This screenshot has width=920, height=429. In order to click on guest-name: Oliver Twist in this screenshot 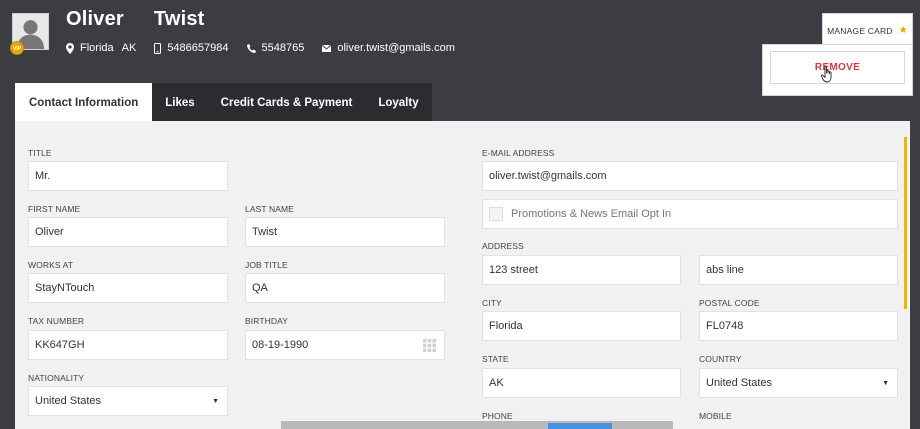, I will do `click(135, 19)`.